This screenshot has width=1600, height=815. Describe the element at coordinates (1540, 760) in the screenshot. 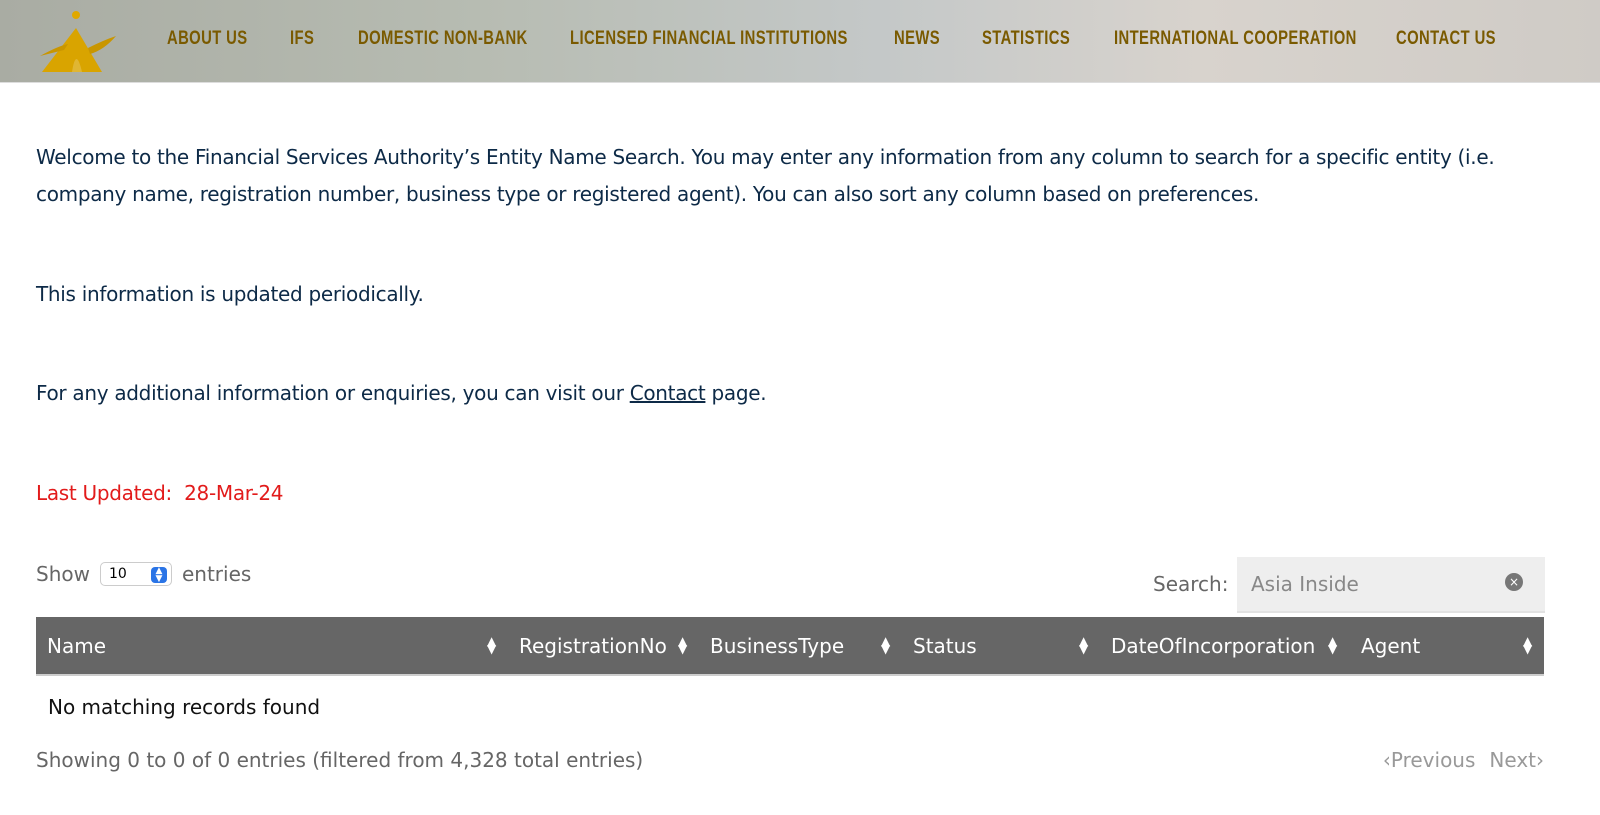

I see `chevron-right-icon: ›` at that location.